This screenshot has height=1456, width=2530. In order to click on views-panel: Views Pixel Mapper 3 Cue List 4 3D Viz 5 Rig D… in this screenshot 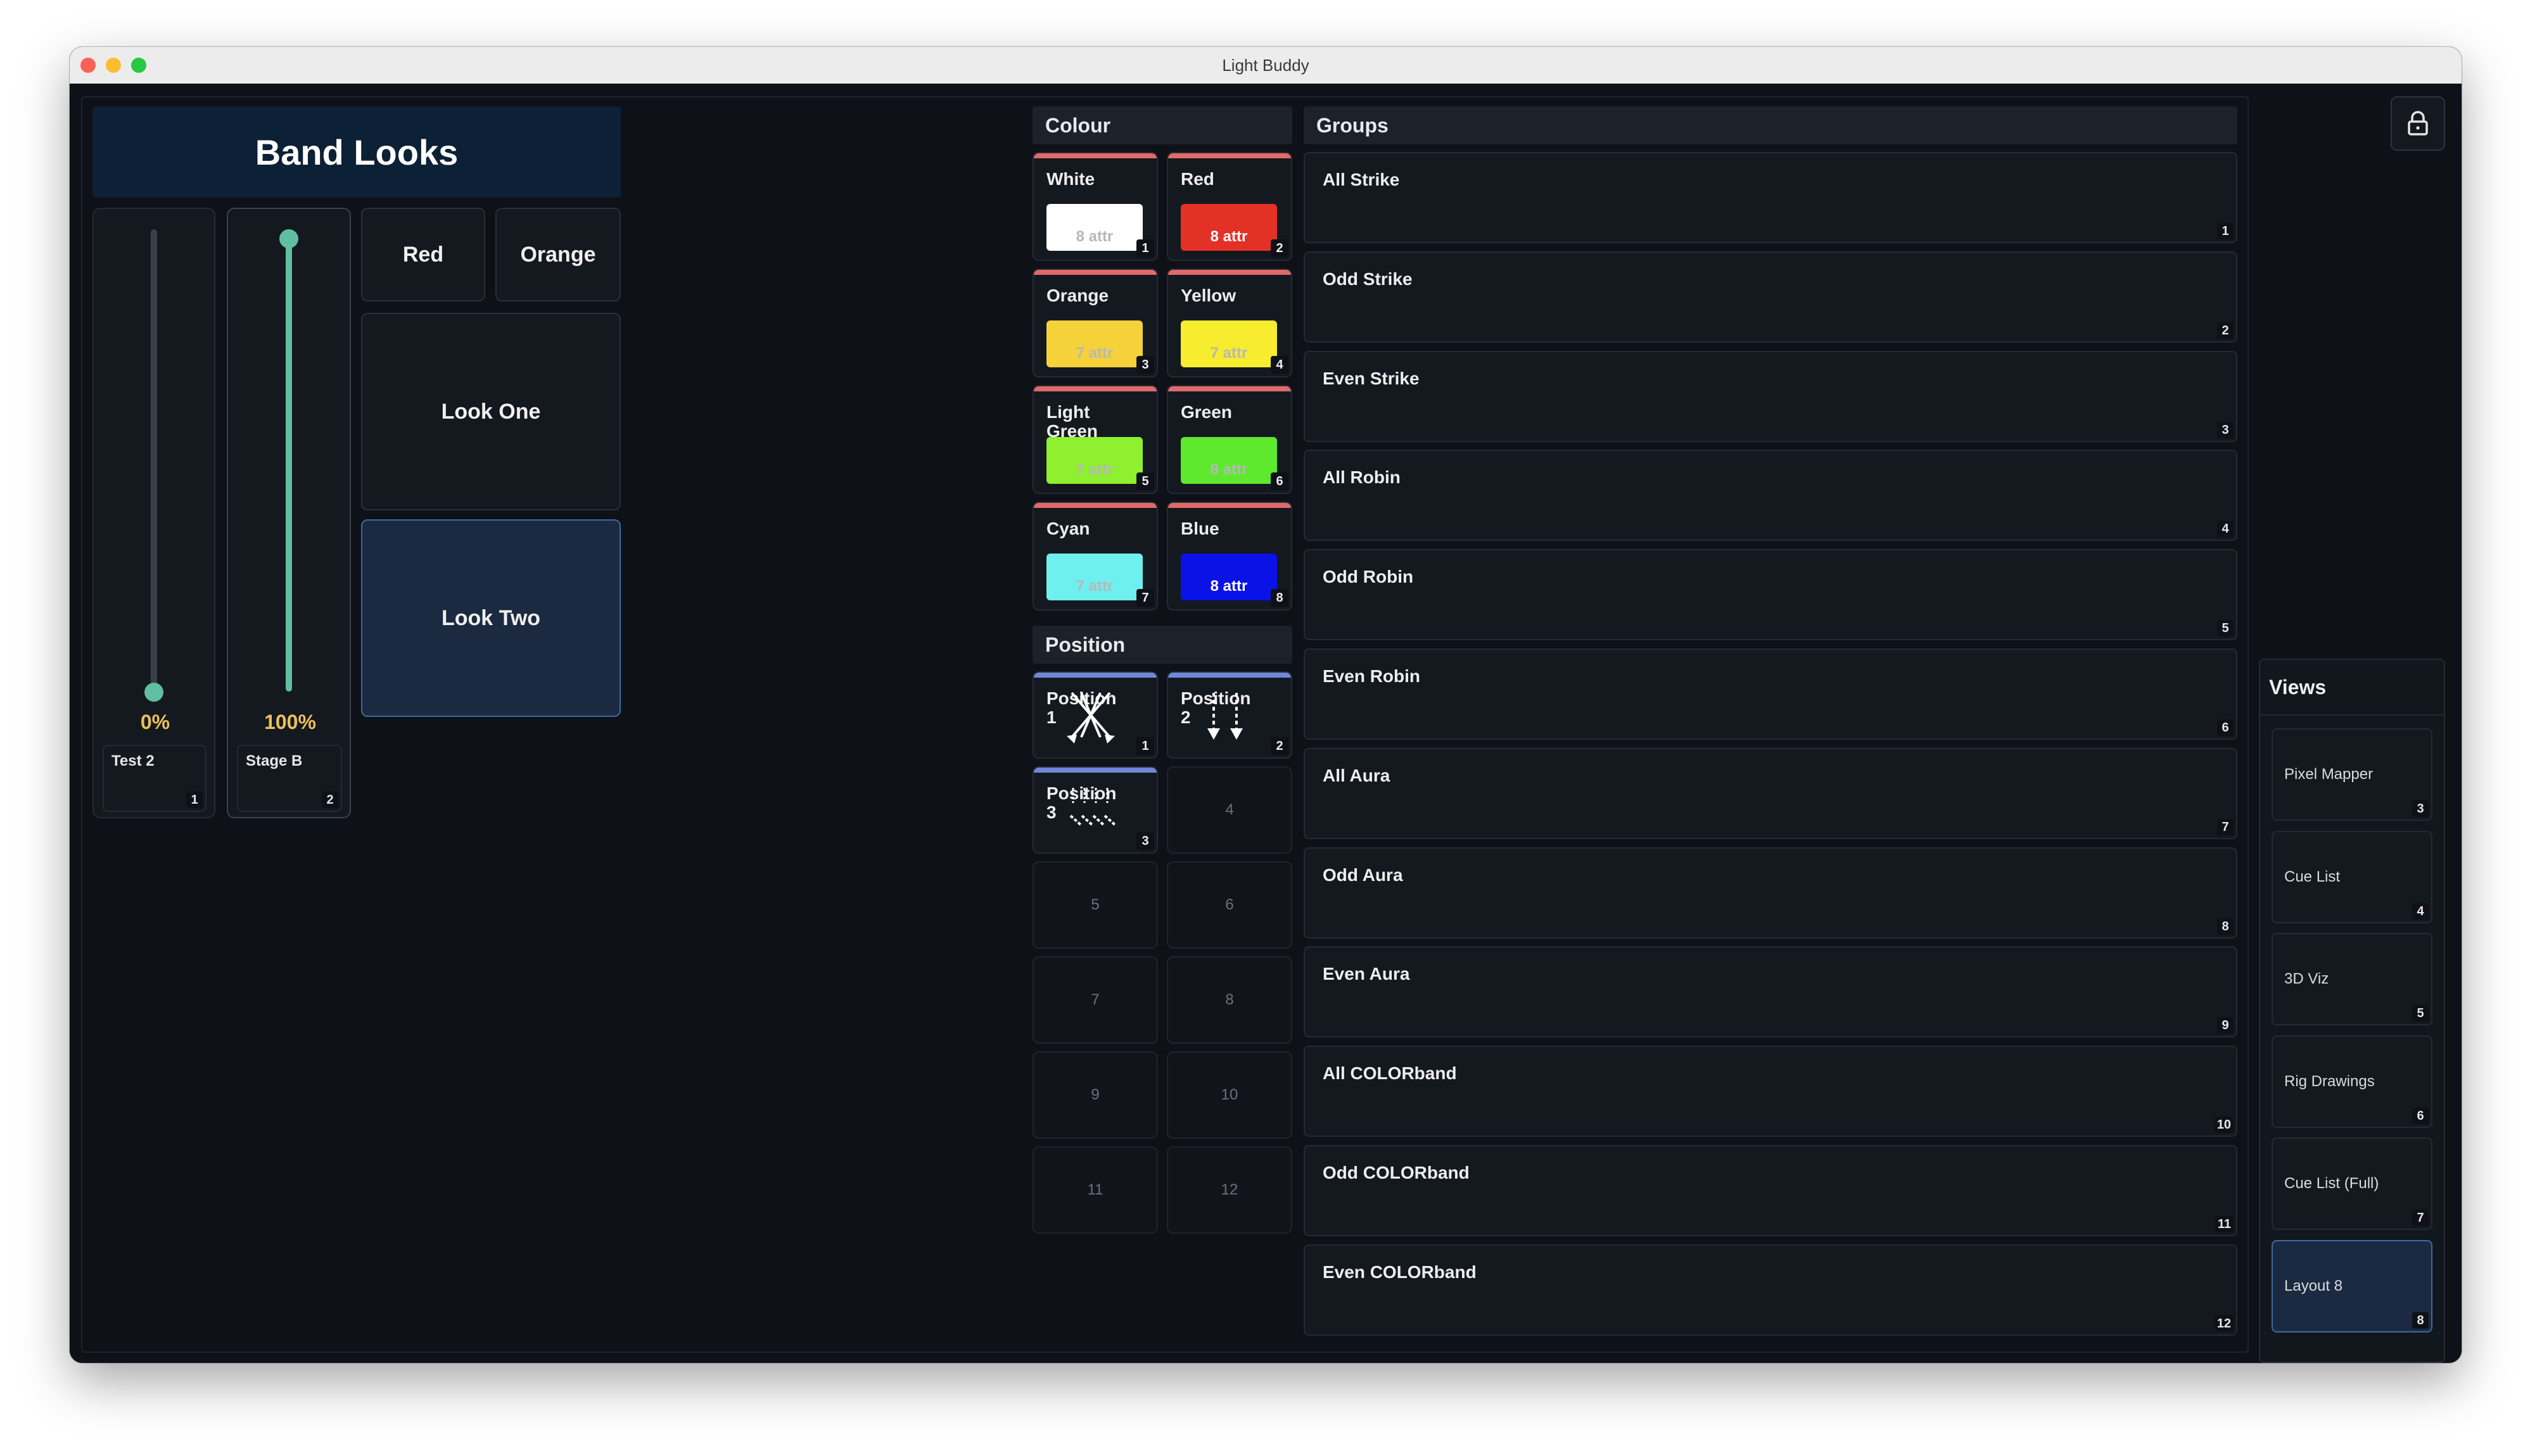, I will do `click(2352, 1011)`.